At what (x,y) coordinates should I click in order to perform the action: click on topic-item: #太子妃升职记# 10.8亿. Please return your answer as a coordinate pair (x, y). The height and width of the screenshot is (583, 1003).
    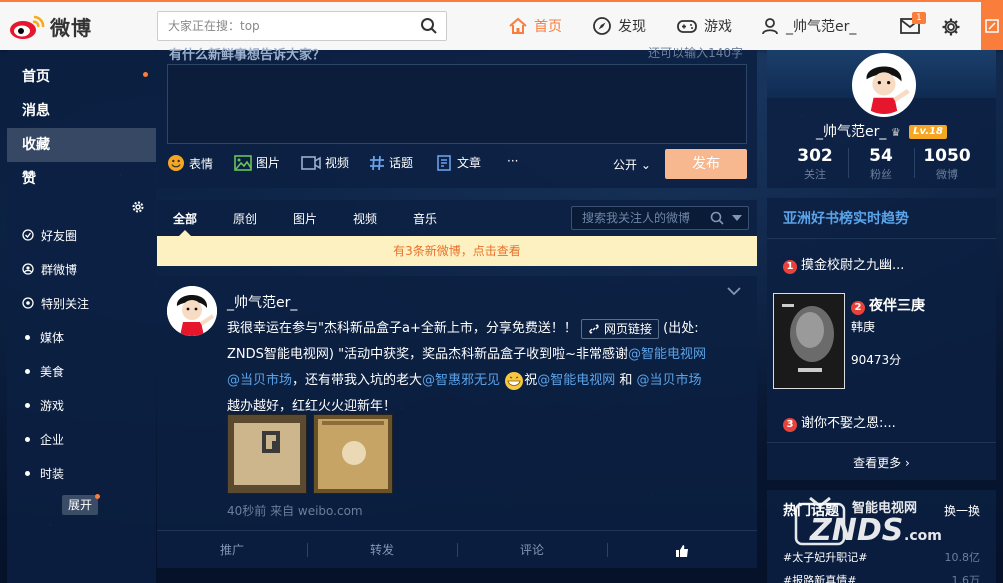
    Looking at the image, I should click on (881, 557).